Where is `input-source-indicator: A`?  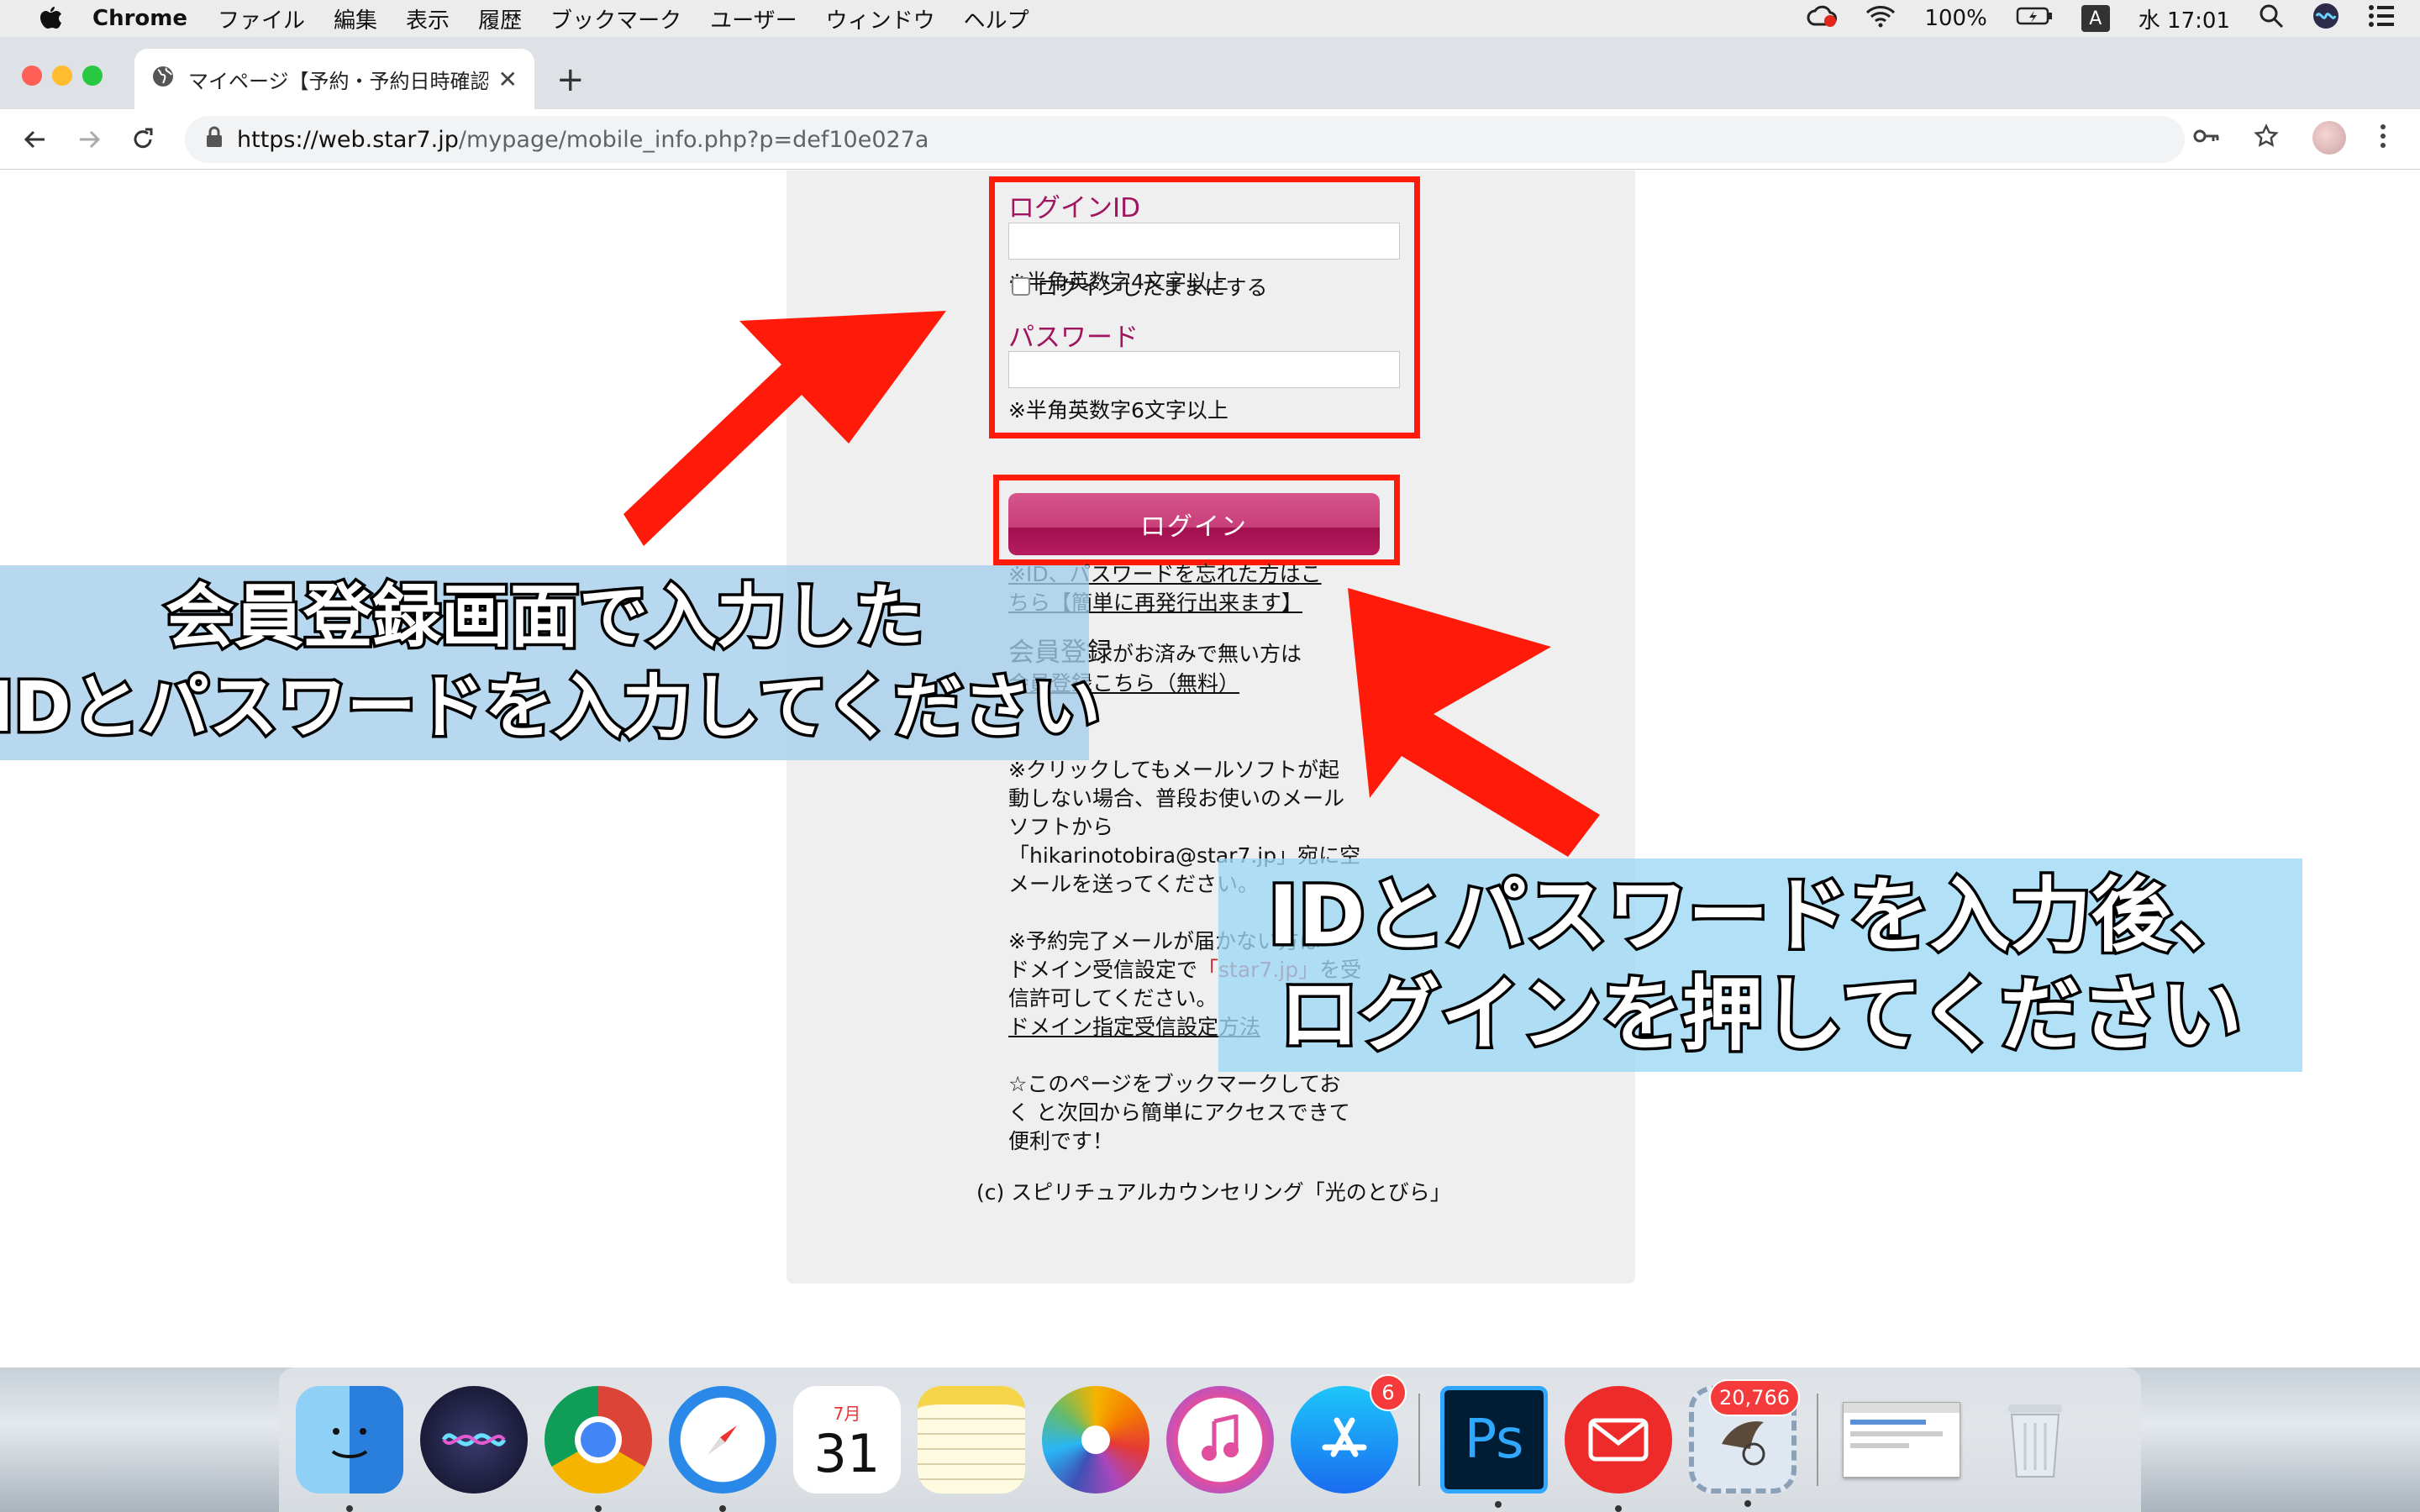 input-source-indicator: A is located at coordinates (2095, 18).